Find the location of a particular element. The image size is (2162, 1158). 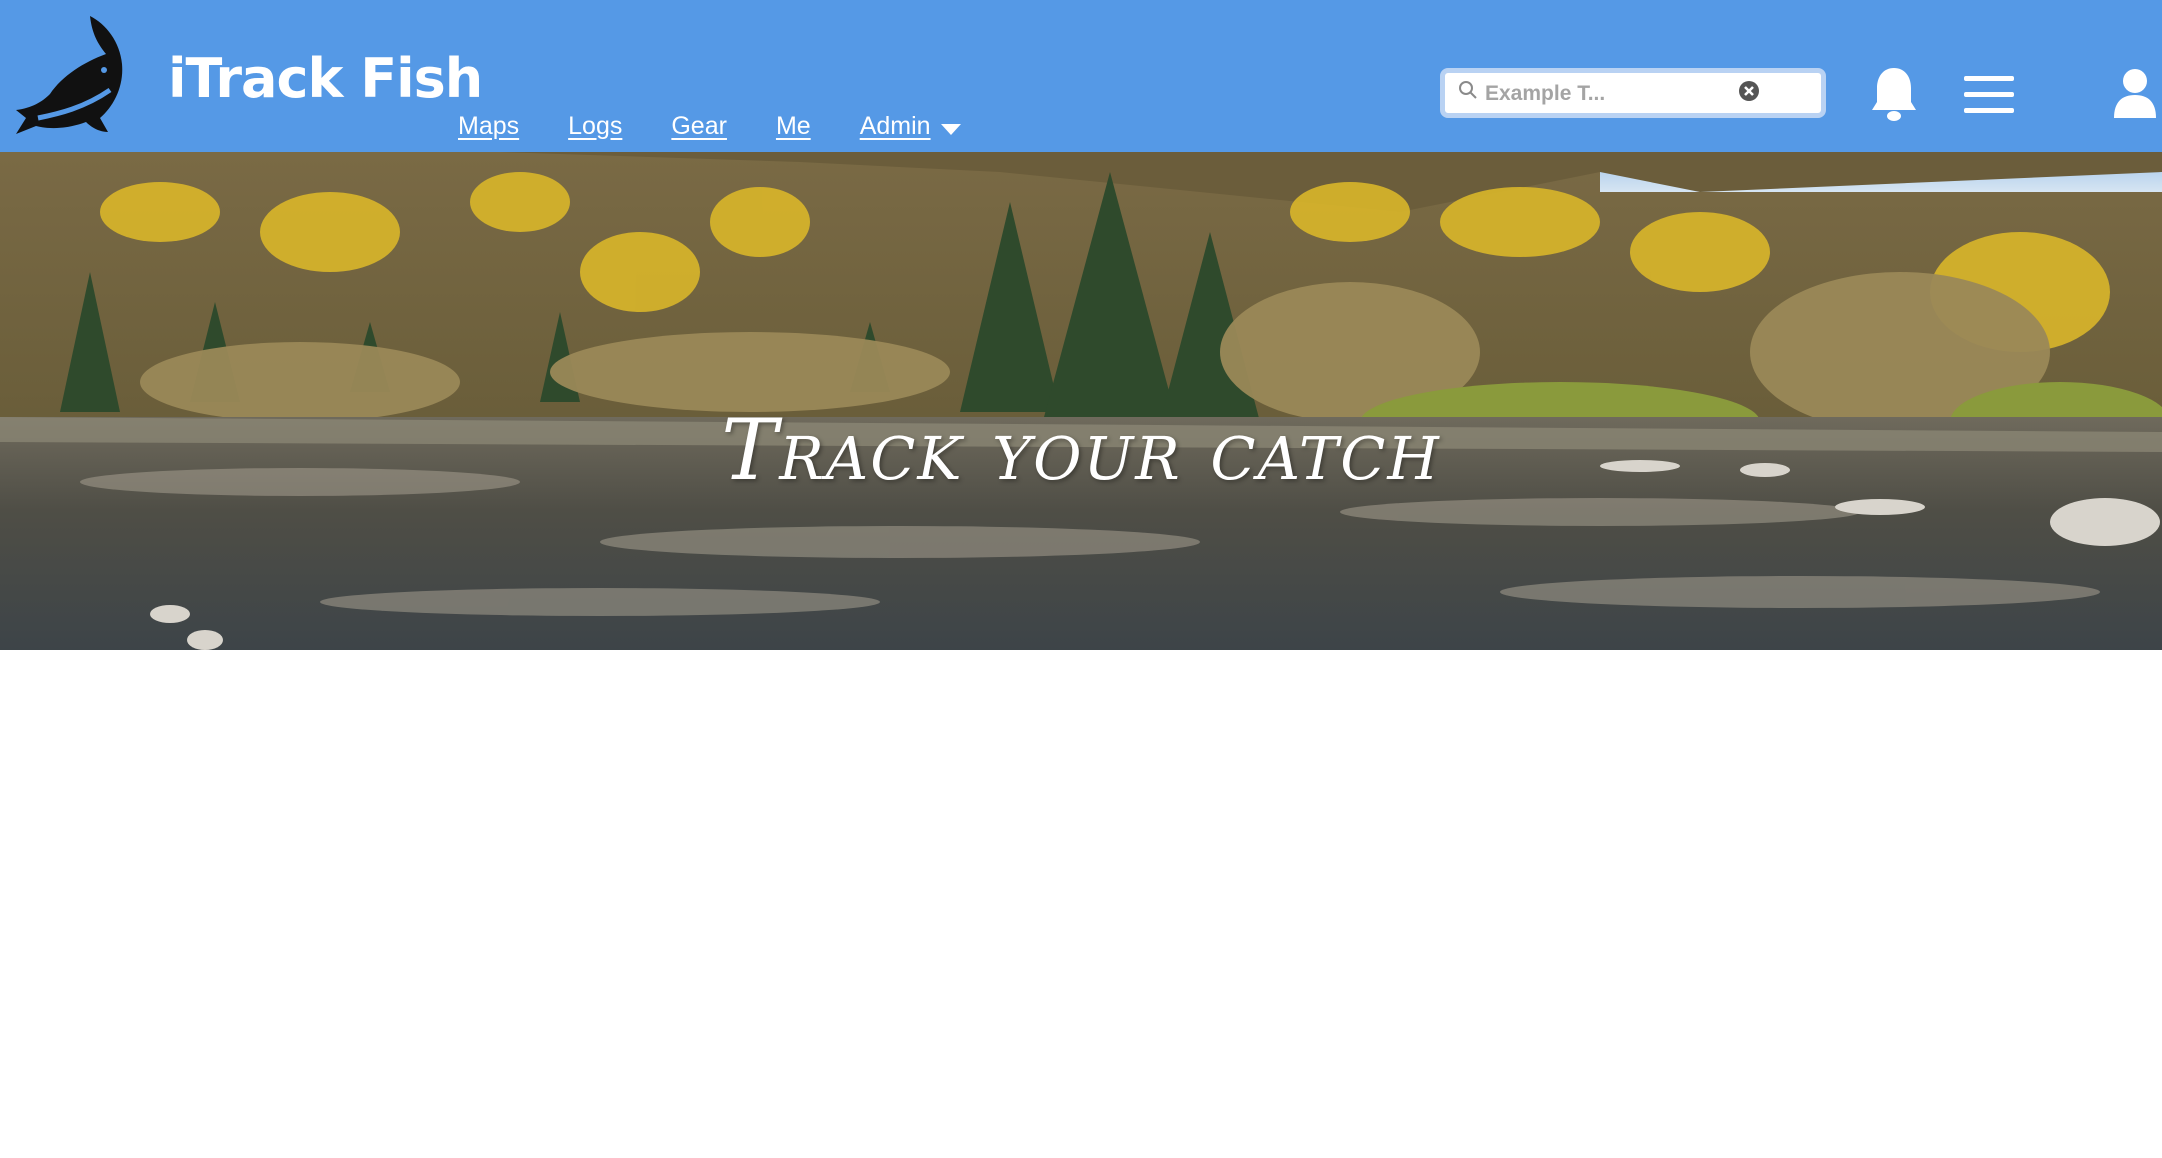

search-input is located at coordinates (1615, 94).